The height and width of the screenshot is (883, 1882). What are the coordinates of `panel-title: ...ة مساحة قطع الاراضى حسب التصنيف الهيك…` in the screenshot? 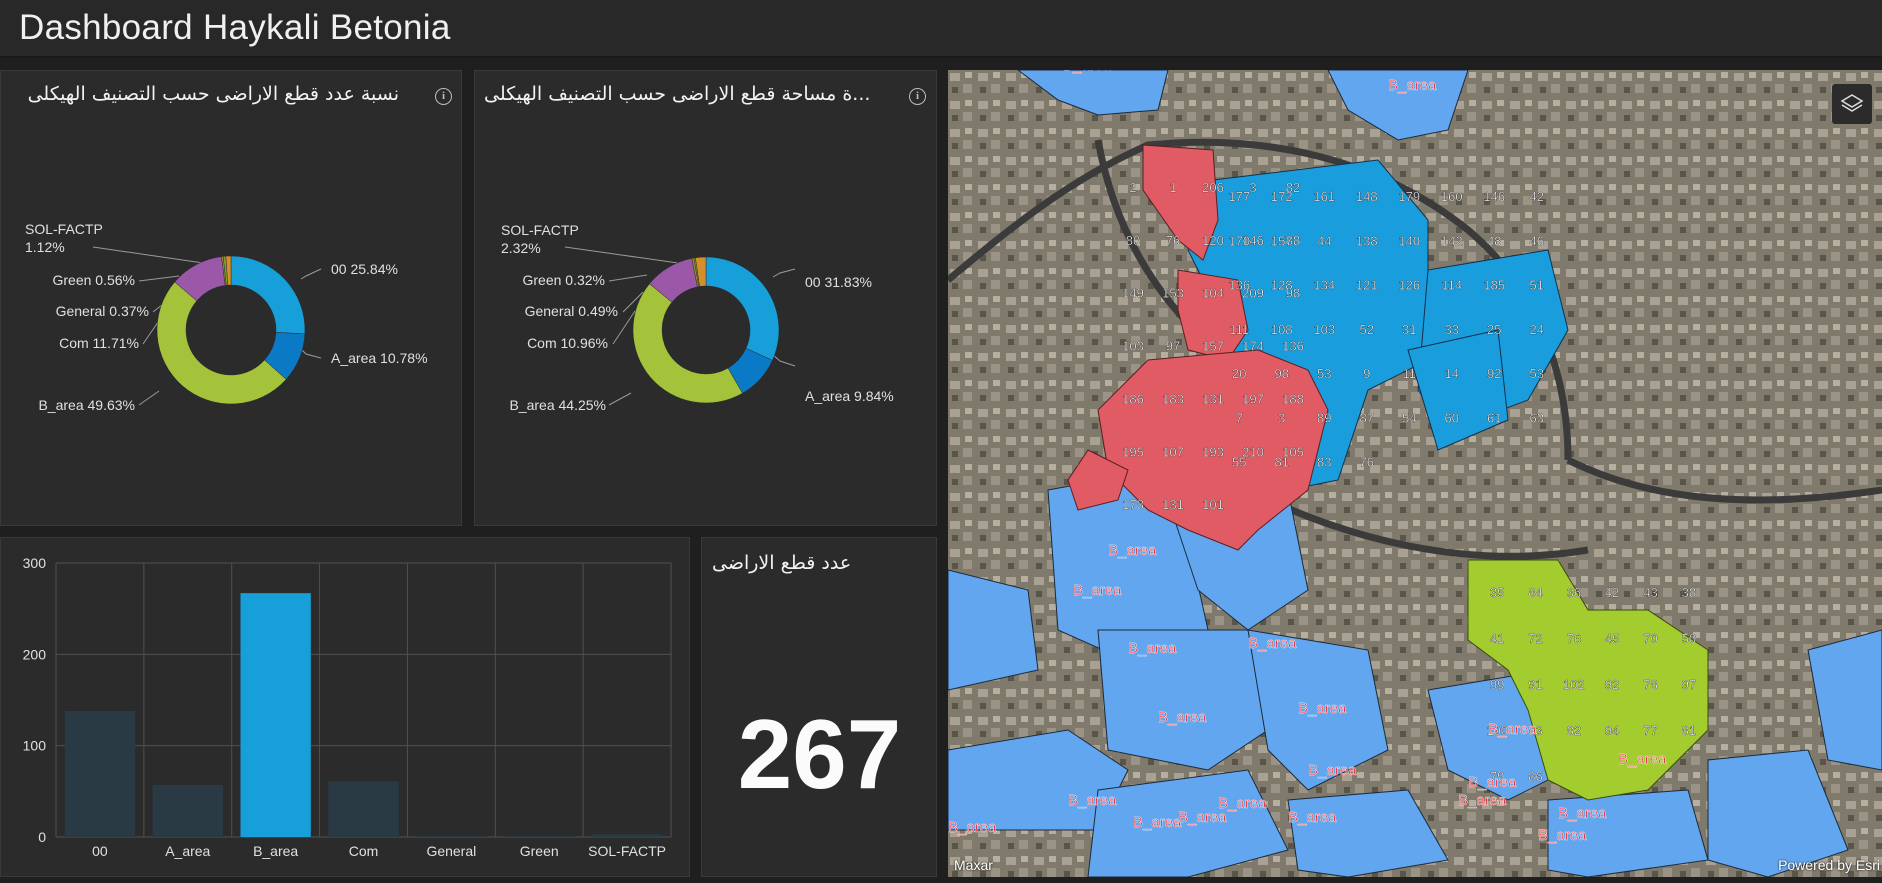 It's located at (677, 94).